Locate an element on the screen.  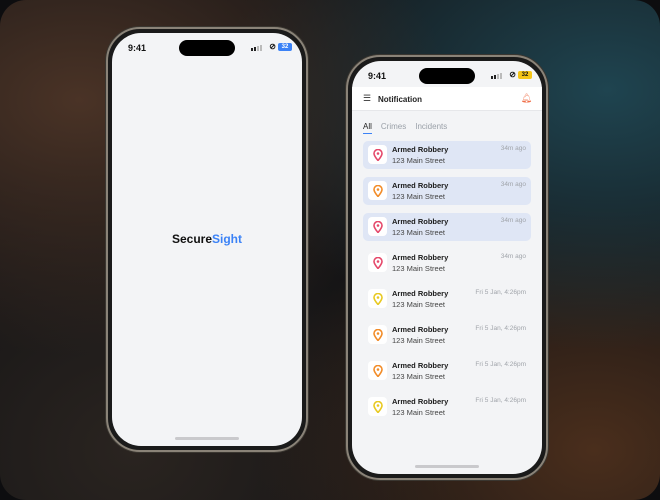
filter-tabs: All Crimes Incidents is located at coordinates (405, 128).